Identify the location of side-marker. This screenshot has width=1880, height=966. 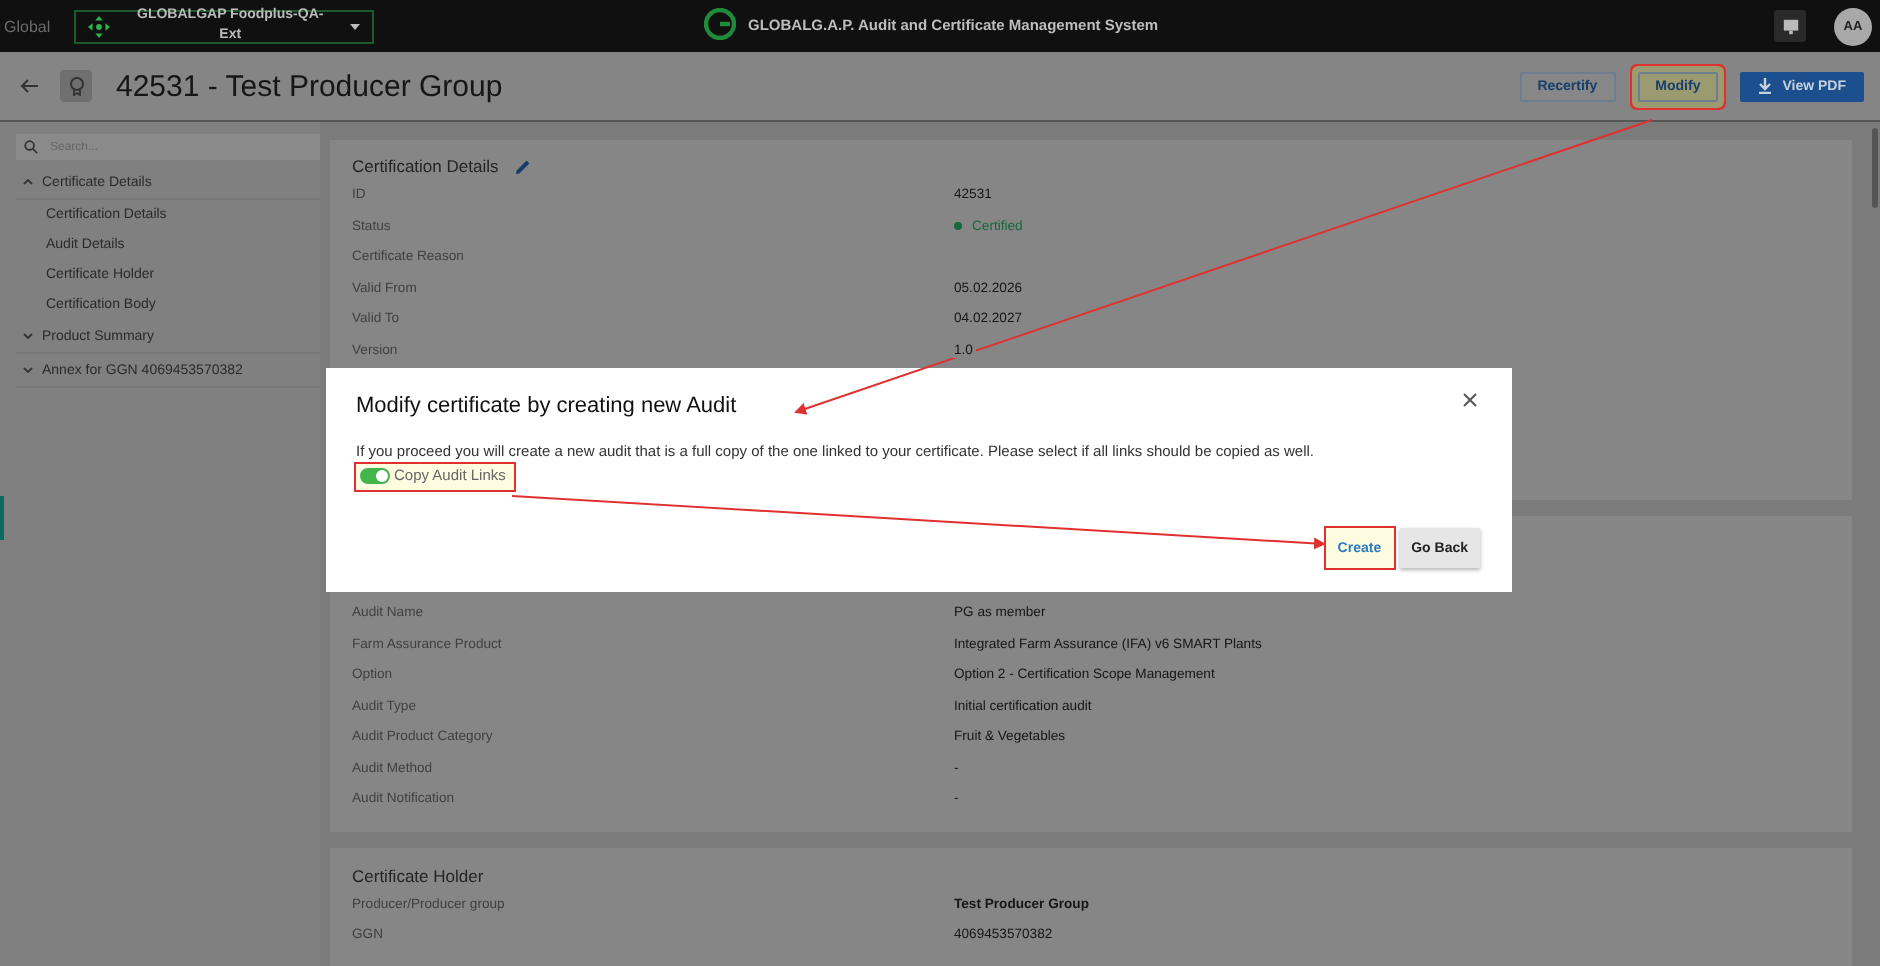
(2, 518).